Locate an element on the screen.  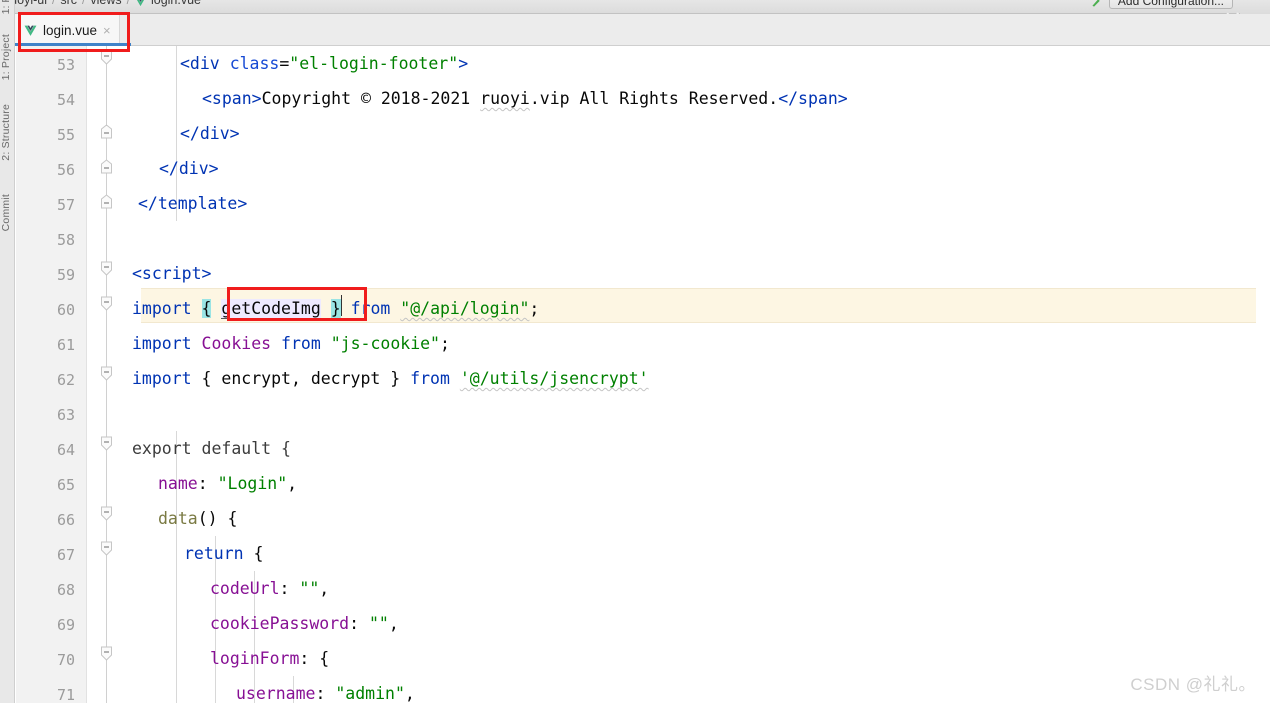
code-line-66: data() { is located at coordinates (198, 518).